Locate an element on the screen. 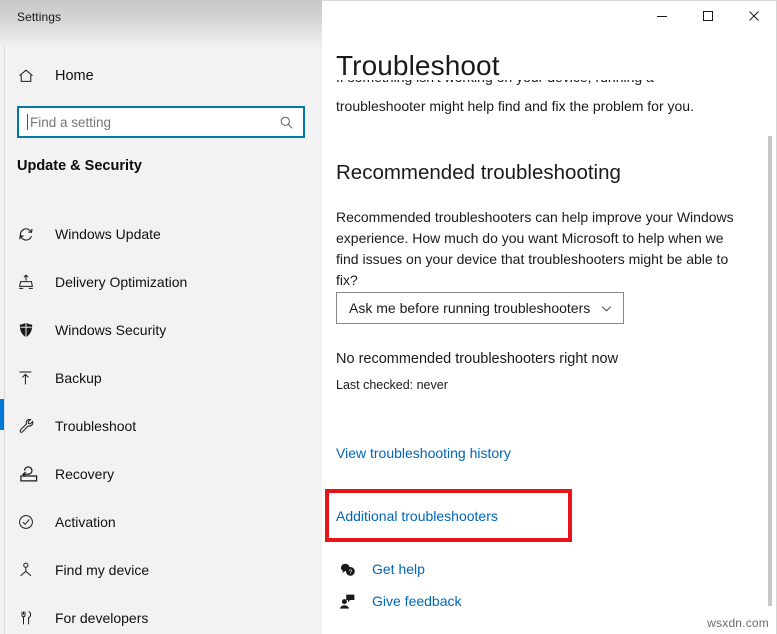 The height and width of the screenshot is (634, 777). get-help-link: ? Get help is located at coordinates (380, 569).